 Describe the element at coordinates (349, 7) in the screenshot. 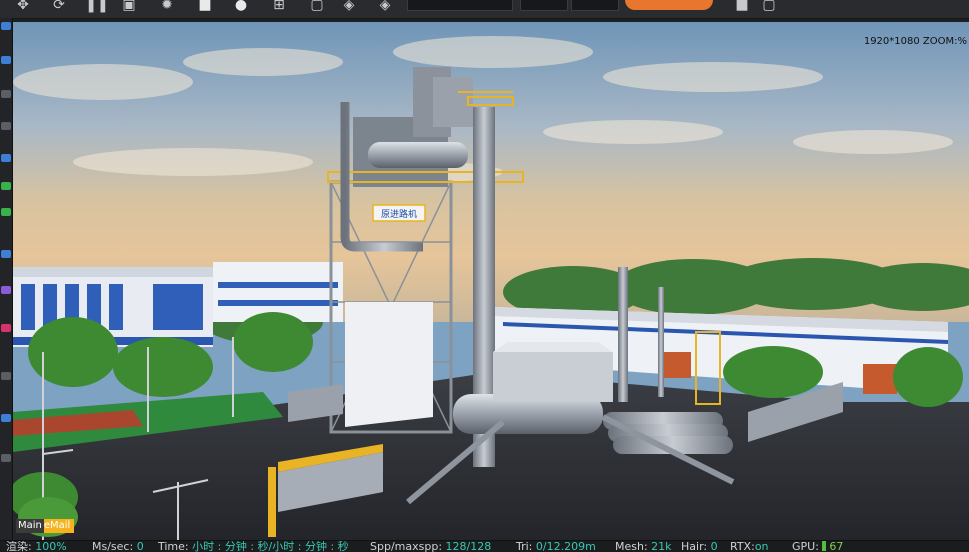

I see `light-icon: ◈` at that location.